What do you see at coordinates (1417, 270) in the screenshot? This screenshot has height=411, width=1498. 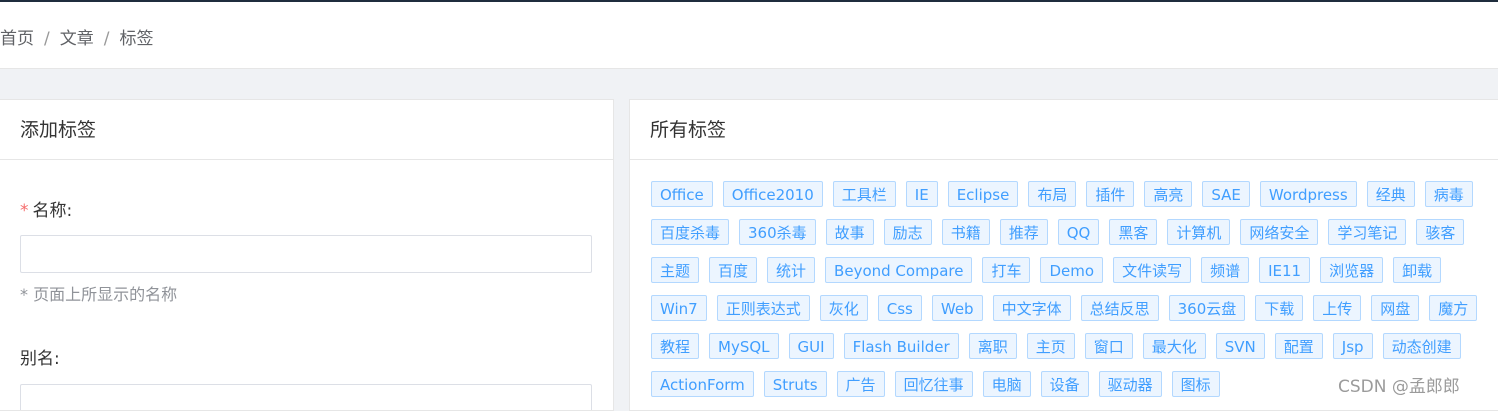 I see `tag-chip: 卸载` at bounding box center [1417, 270].